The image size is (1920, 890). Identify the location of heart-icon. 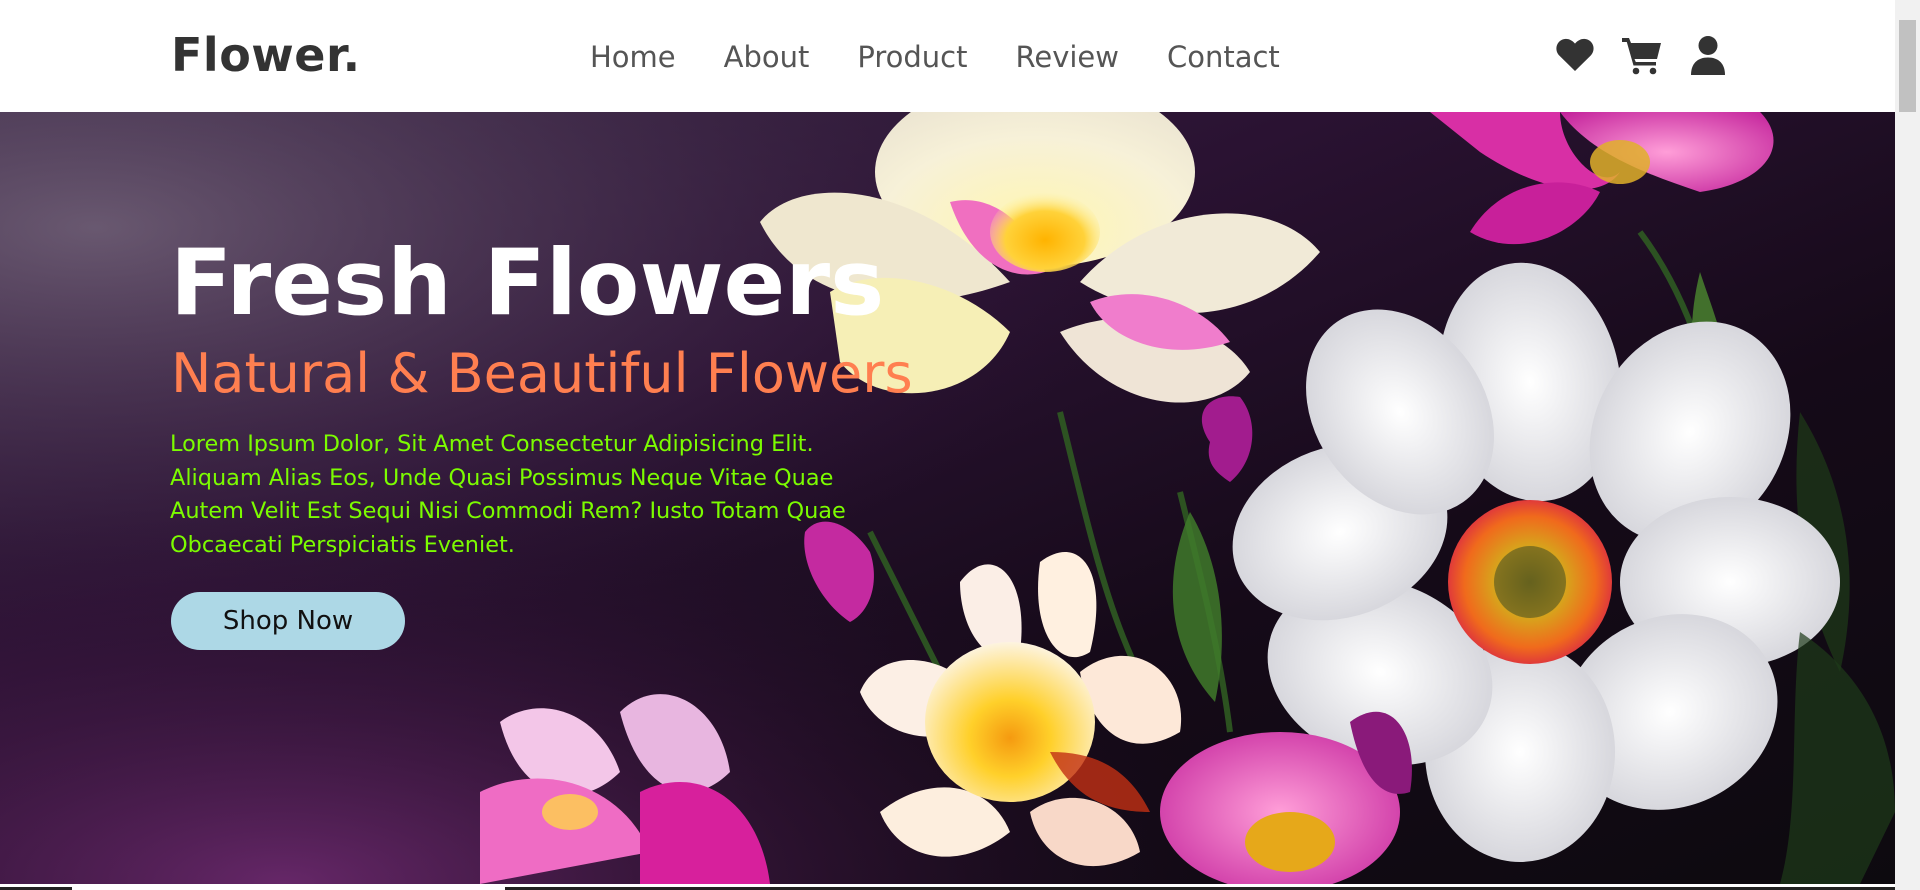
(1575, 55).